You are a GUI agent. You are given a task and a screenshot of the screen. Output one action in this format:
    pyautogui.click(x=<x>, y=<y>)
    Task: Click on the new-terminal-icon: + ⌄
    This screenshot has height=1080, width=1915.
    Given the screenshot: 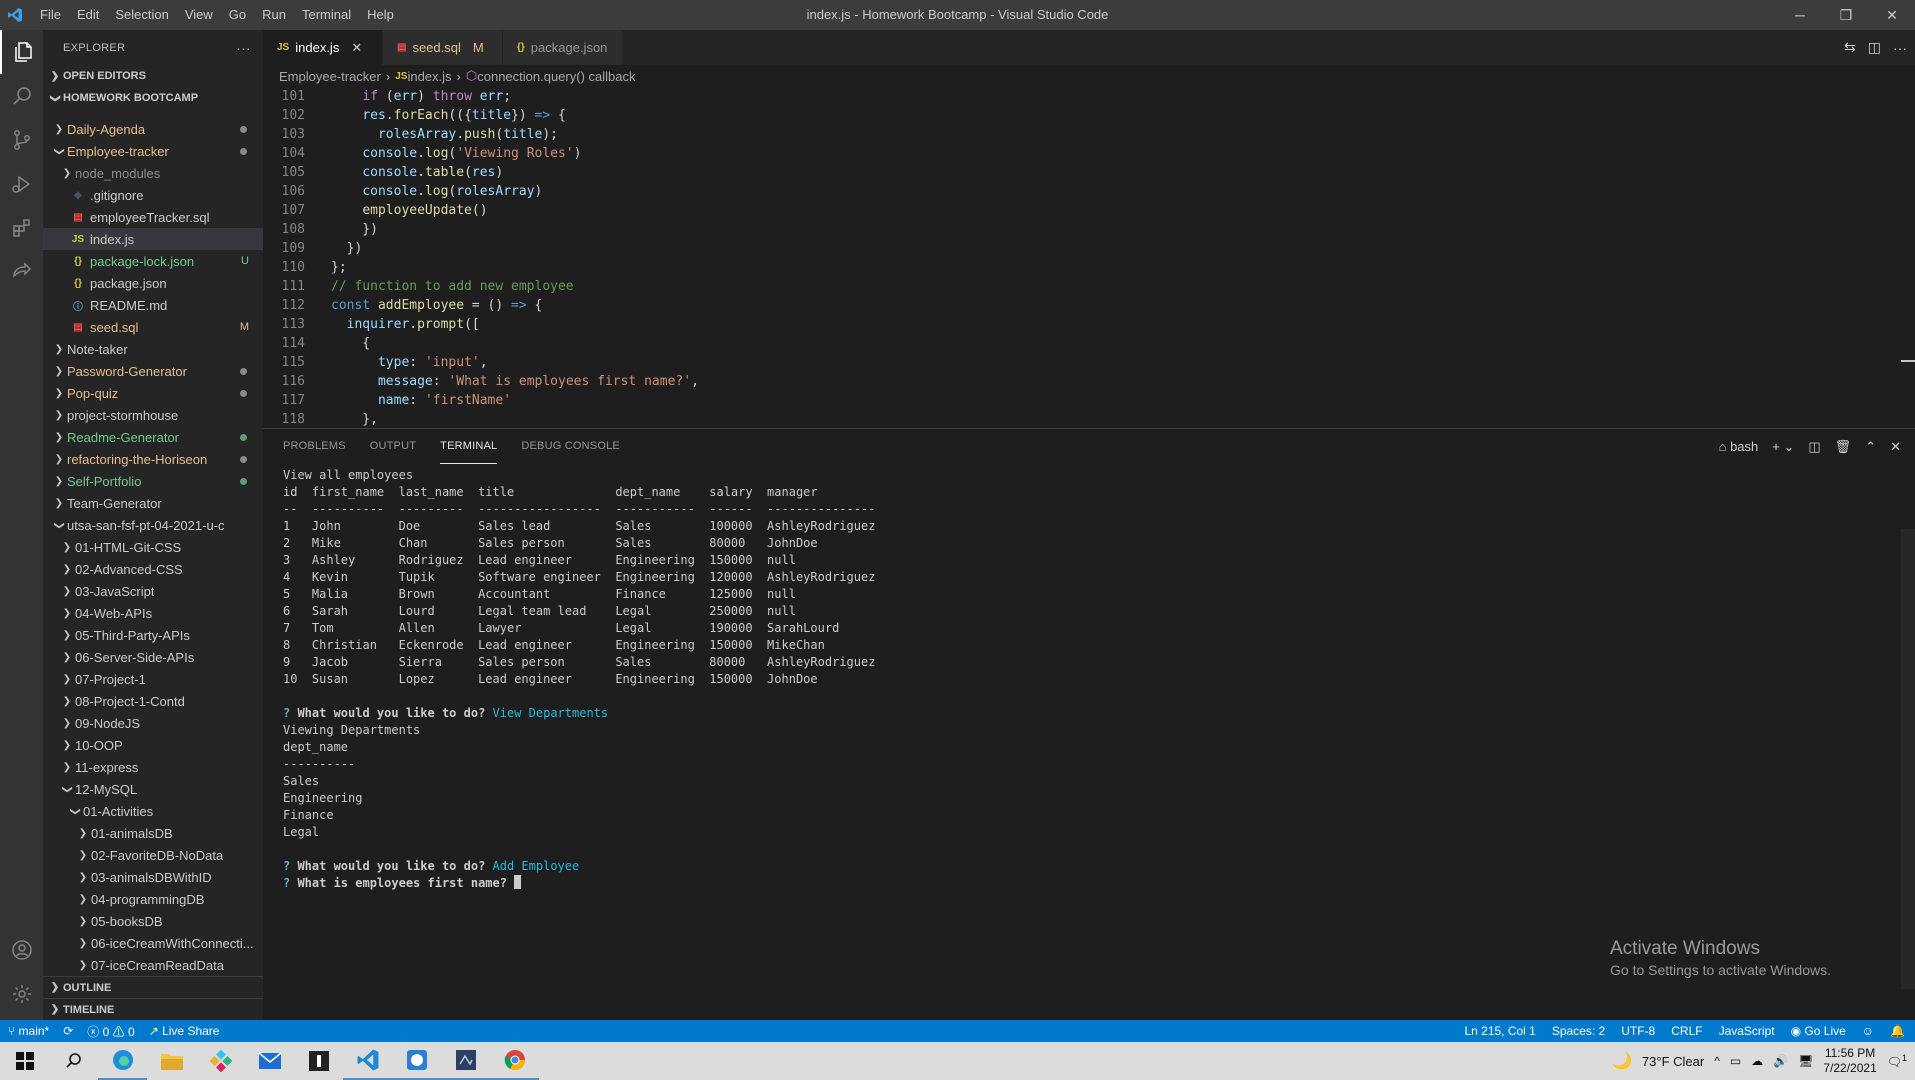 What is the action you would take?
    pyautogui.click(x=1783, y=447)
    